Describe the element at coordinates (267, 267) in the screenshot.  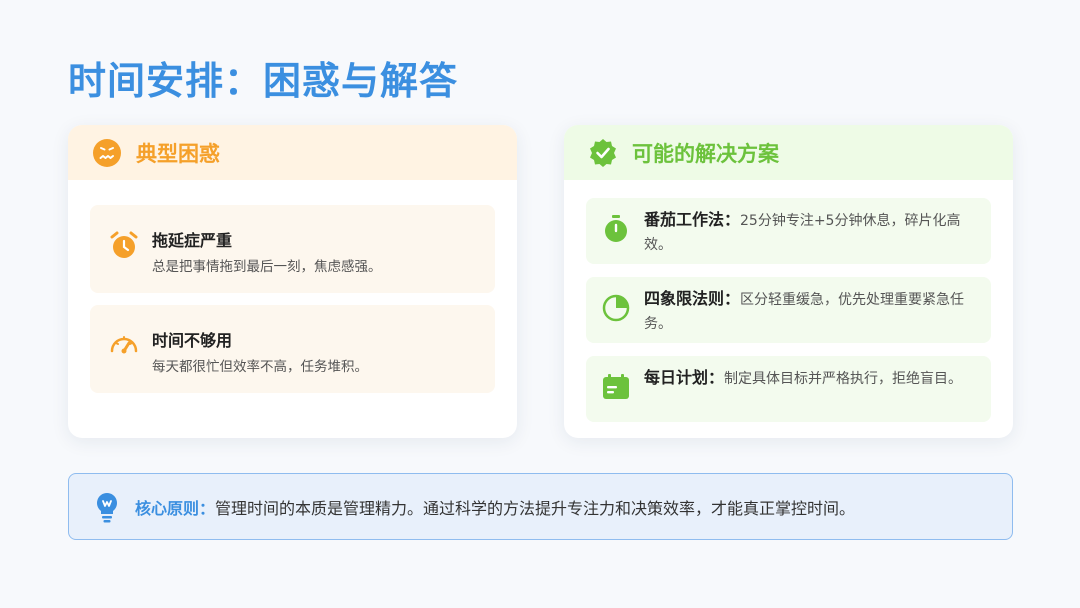
I see `problem-desc: 总是把事情拖到最后一刻，焦虑感强。` at that location.